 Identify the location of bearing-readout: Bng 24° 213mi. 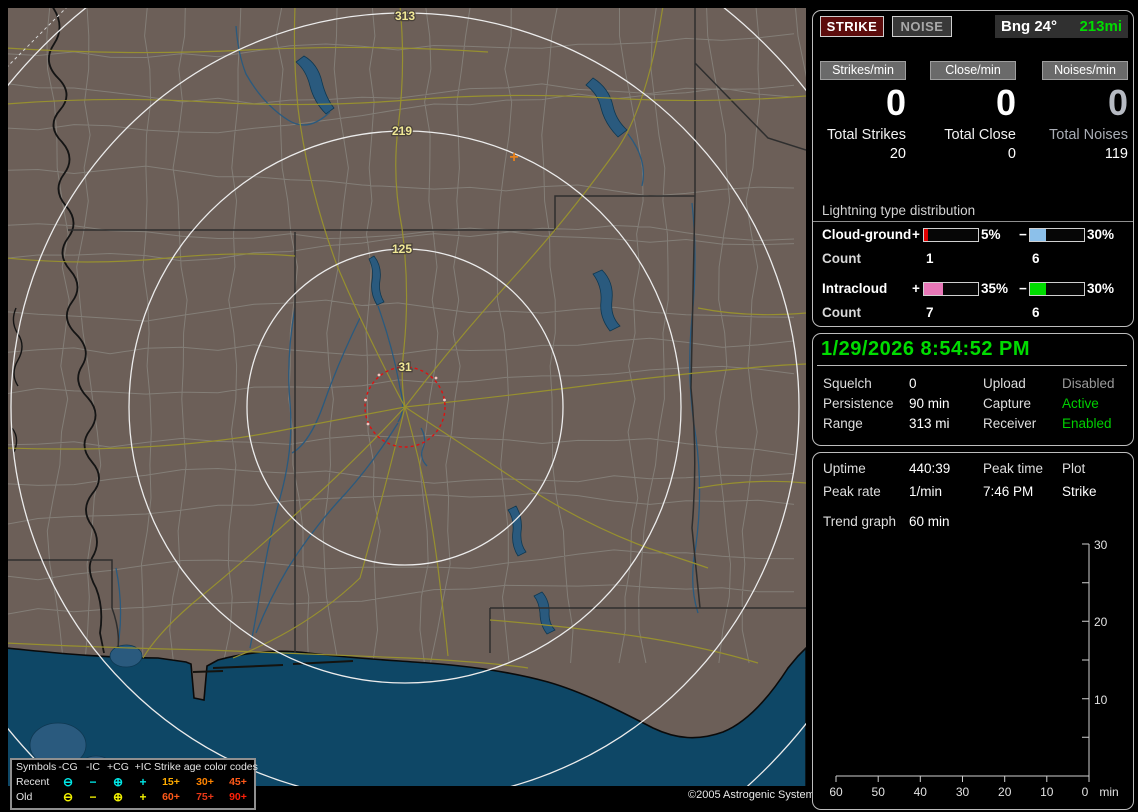
(1061, 26).